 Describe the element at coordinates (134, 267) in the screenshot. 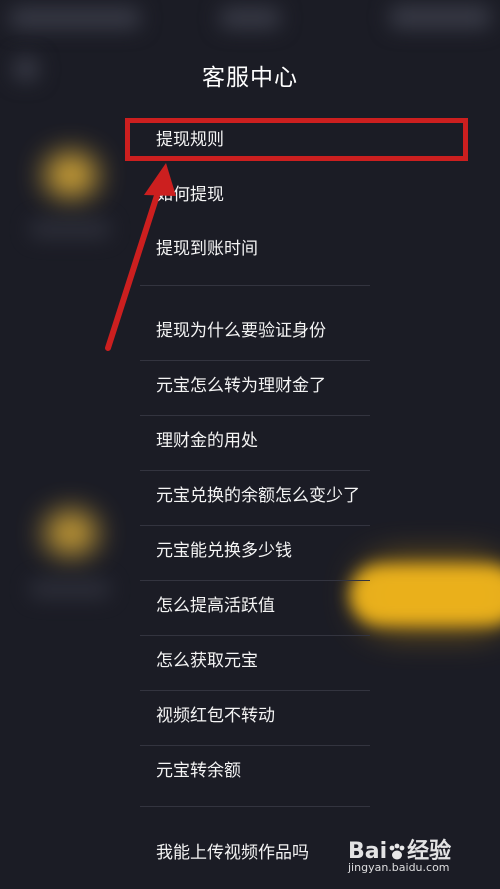

I see `annotation-arrow-shaft` at that location.